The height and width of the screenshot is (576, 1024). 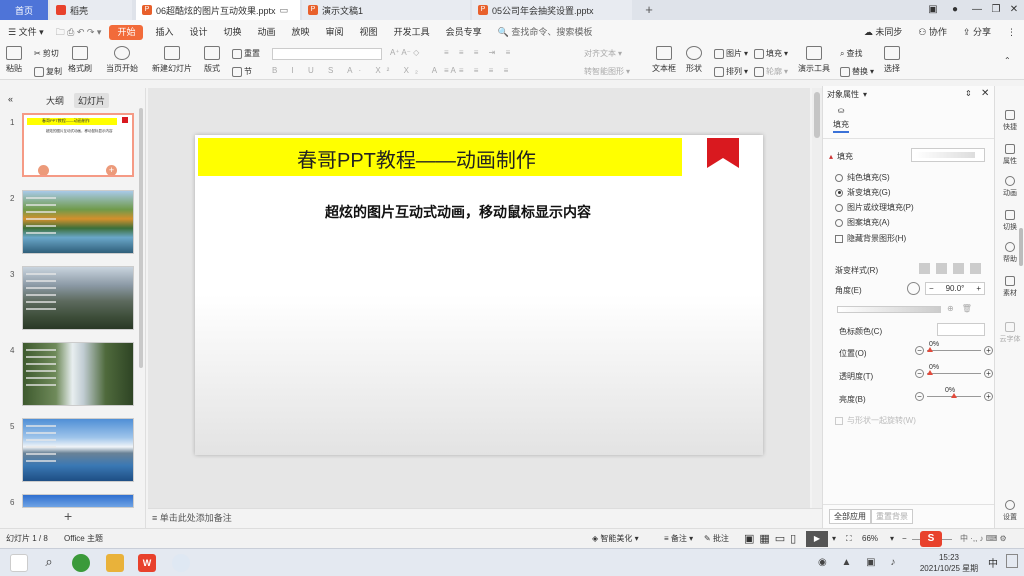 What do you see at coordinates (983, 539) in the screenshot?
I see `ime-toolbar: 中 ·,, ♪ ⌨ ⚙` at bounding box center [983, 539].